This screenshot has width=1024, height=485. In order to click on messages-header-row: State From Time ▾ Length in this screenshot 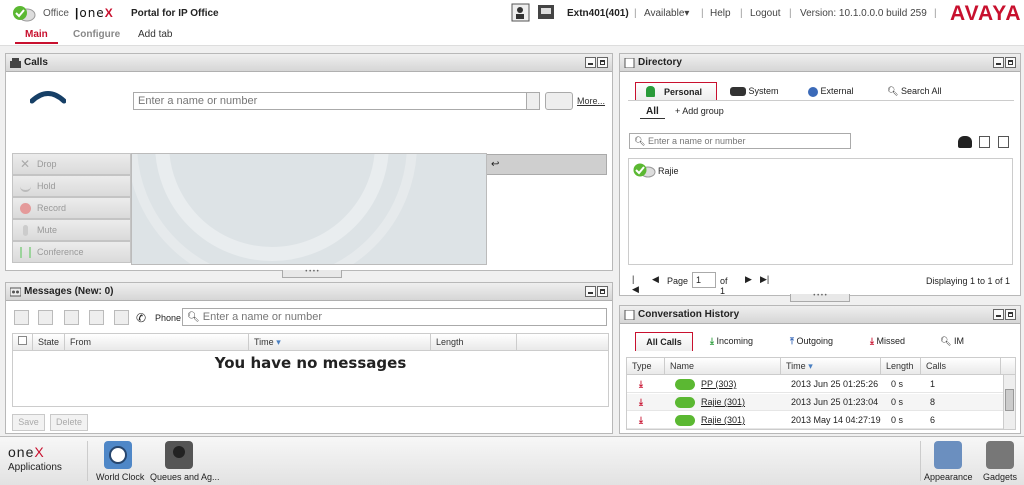, I will do `click(310, 342)`.